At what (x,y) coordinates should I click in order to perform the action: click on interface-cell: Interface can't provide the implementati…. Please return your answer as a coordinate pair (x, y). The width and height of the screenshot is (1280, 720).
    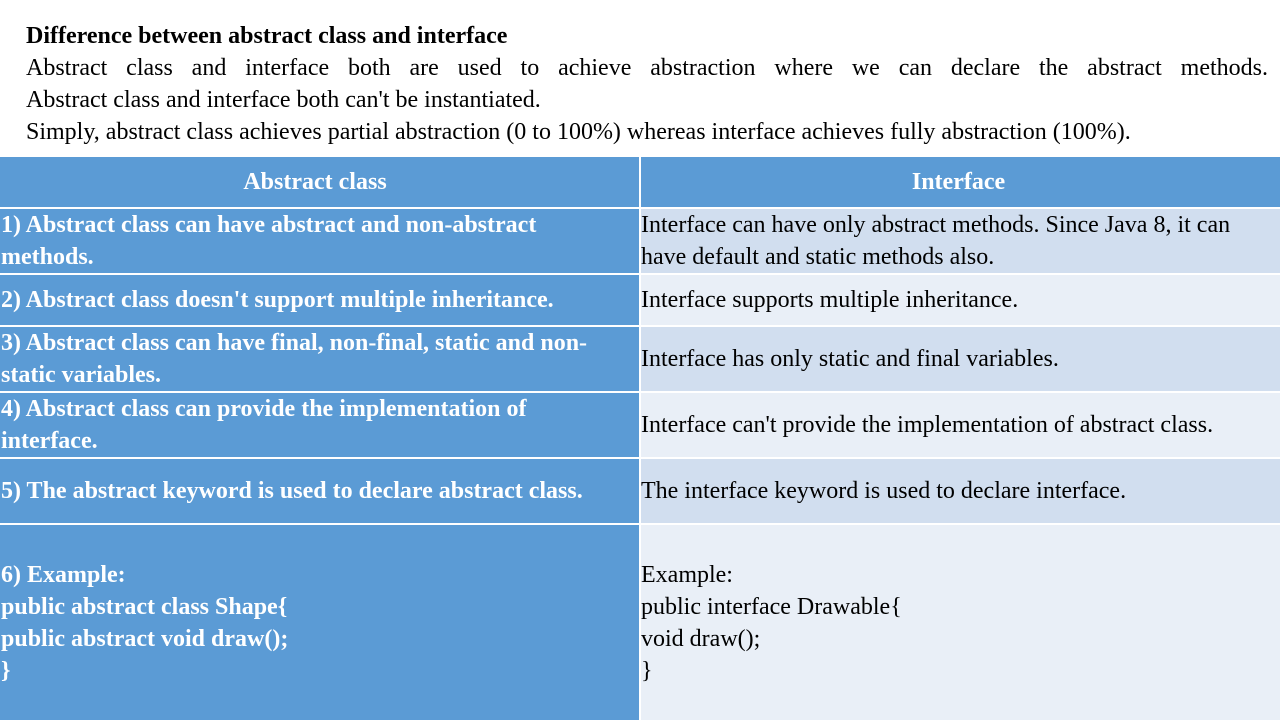
    Looking at the image, I should click on (960, 425).